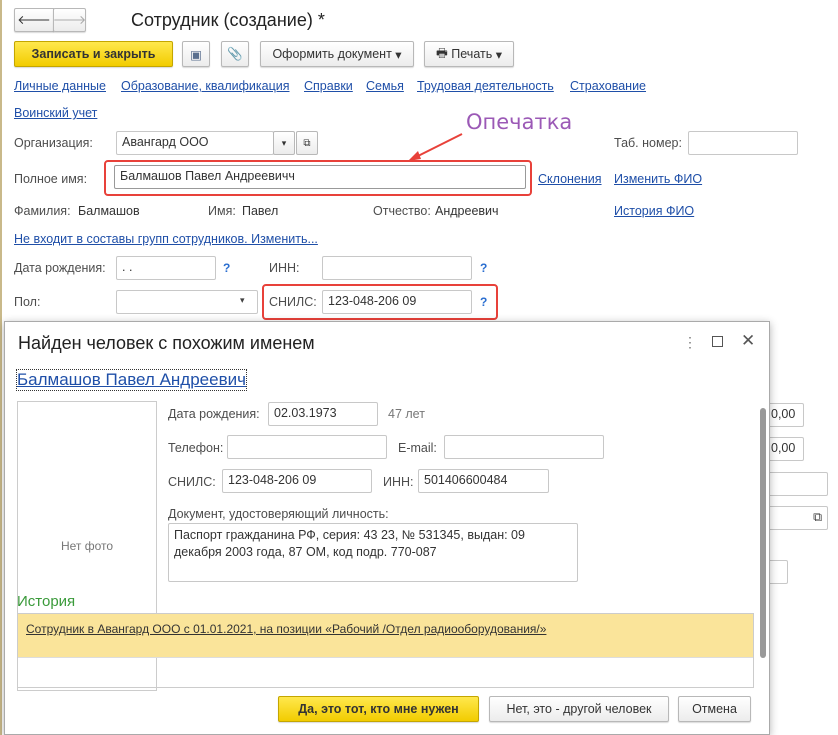 This screenshot has height=735, width=838. What do you see at coordinates (397, 268) in the screenshot?
I see `inn-field` at bounding box center [397, 268].